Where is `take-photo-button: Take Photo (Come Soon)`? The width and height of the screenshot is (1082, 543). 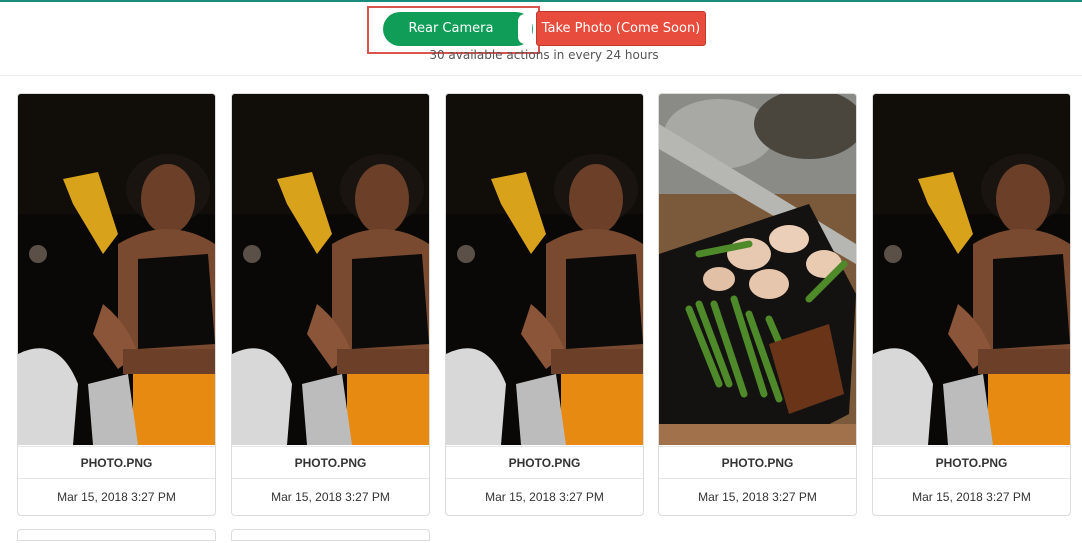 take-photo-button: Take Photo (Come Soon) is located at coordinates (621, 28).